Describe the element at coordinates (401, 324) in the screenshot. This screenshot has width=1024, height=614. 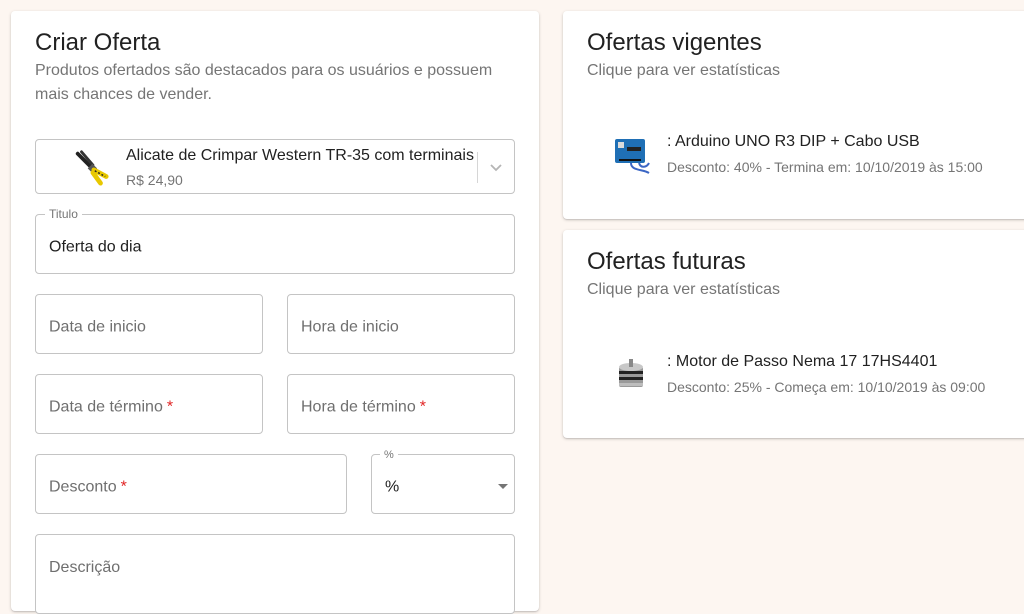
I see `start-time-input: Hora de inicio` at that location.